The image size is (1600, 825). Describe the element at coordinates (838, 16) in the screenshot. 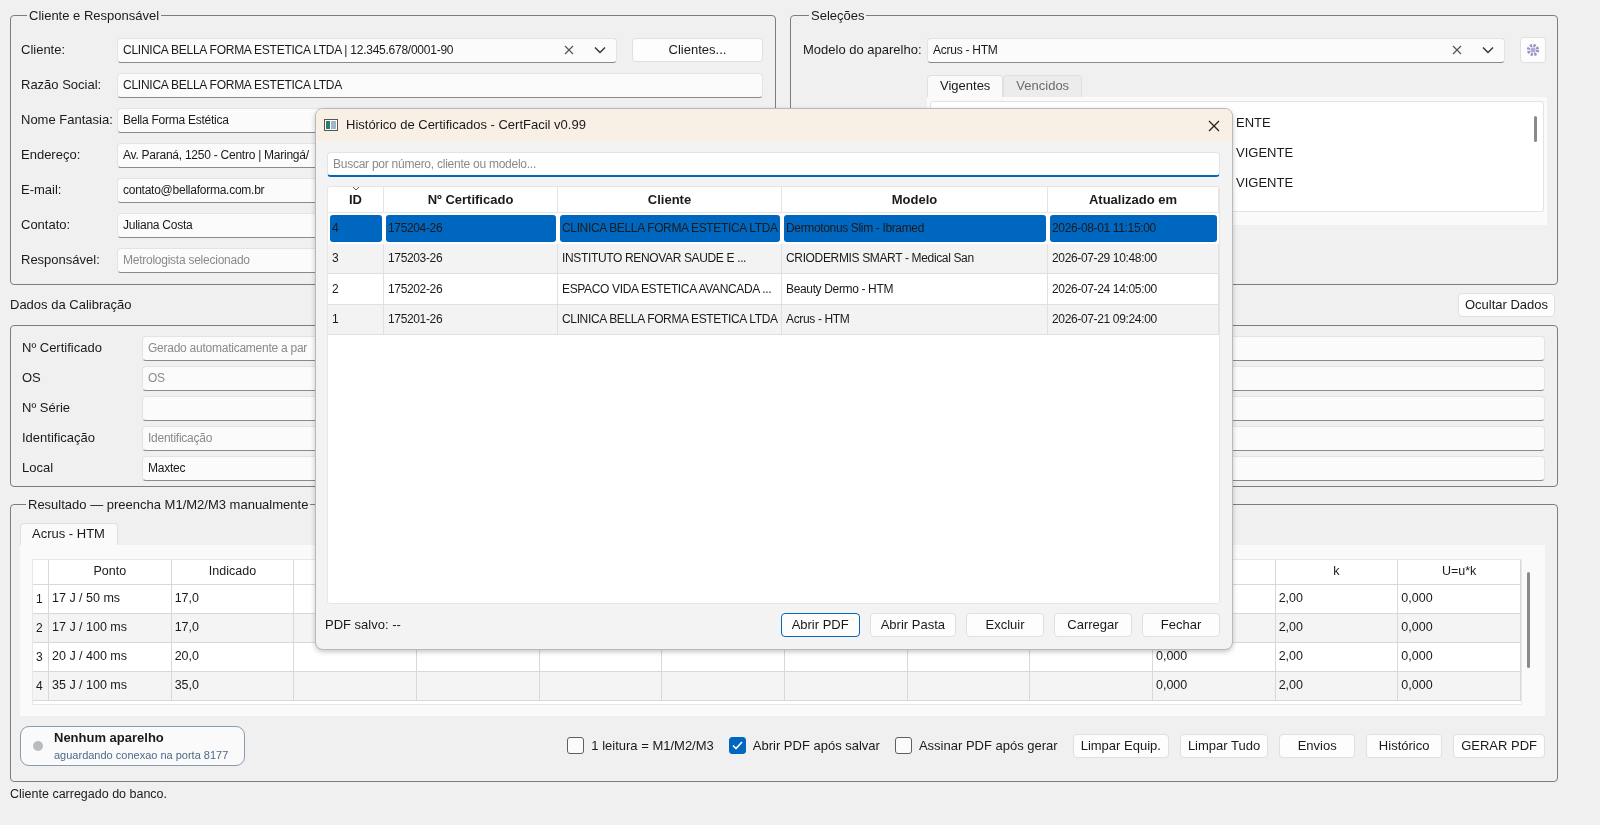

I see `section-title: Seleções` at that location.